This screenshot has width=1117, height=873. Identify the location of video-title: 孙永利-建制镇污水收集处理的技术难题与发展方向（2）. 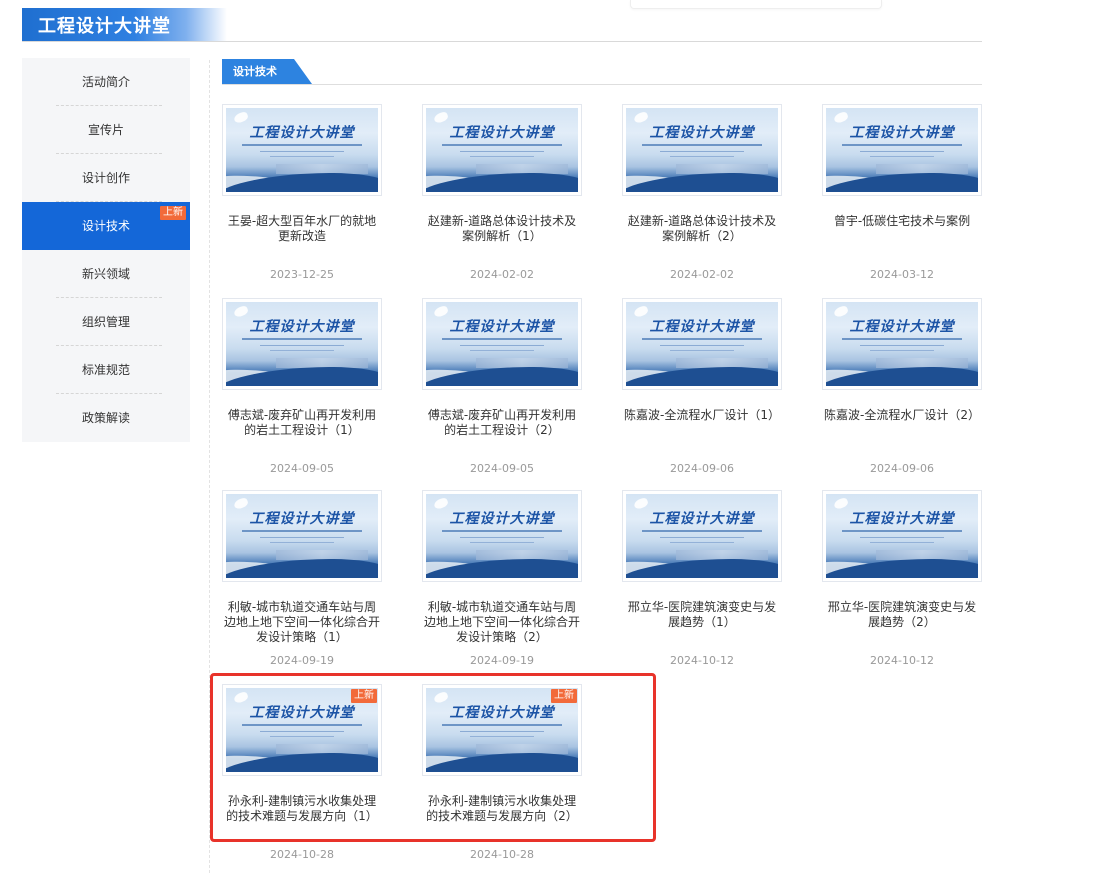
(502, 809).